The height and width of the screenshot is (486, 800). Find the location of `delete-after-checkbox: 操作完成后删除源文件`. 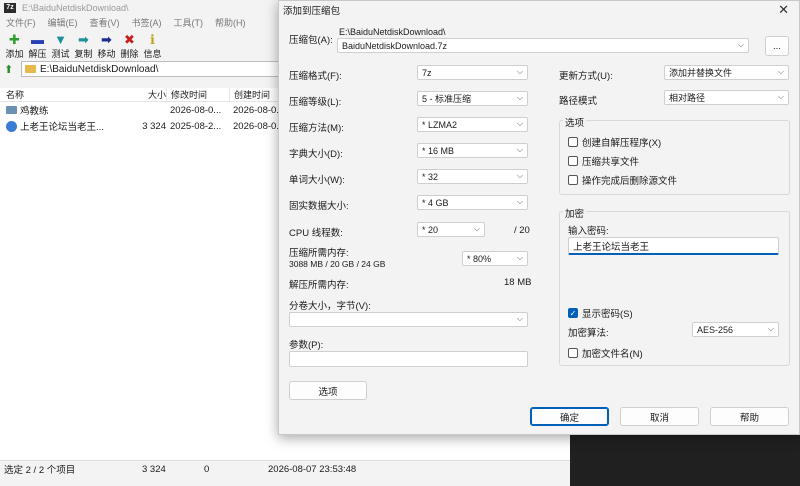

delete-after-checkbox: 操作完成后删除源文件 is located at coordinates (622, 180).